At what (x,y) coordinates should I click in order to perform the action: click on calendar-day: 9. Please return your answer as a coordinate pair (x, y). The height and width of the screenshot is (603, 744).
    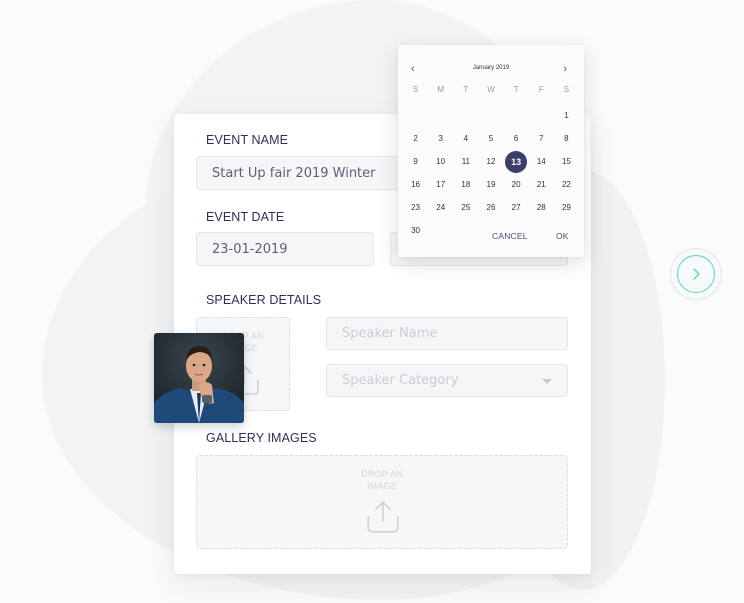
    Looking at the image, I should click on (415, 161).